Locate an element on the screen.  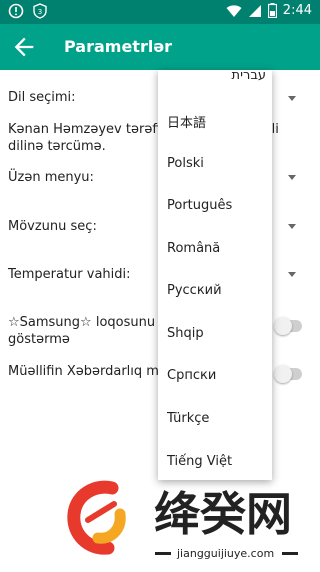
svg-text: 3 is located at coordinates (40, 12).